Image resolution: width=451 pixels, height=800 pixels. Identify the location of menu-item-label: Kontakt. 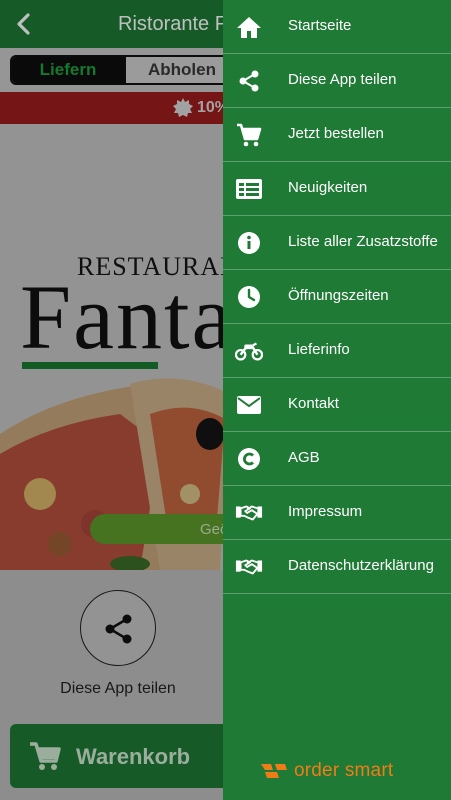
(313, 403).